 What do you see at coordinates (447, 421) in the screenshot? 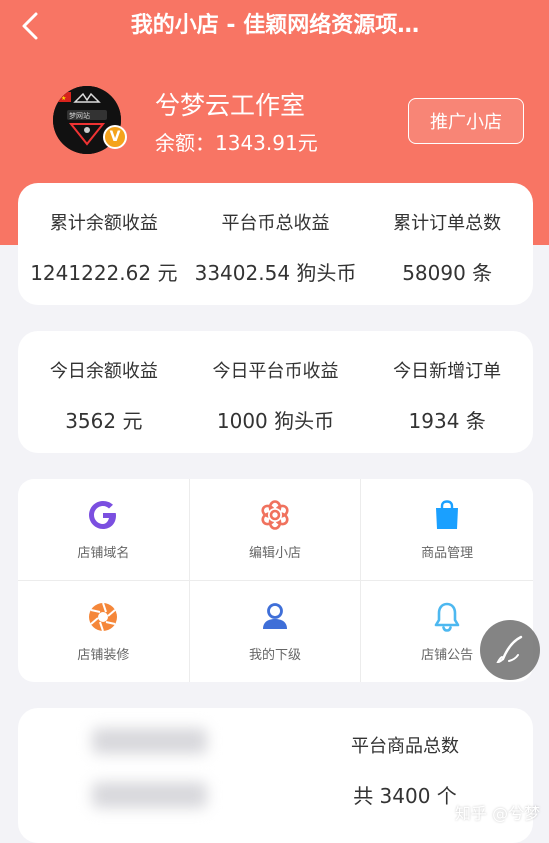
I see `stat-value: 1934 条` at bounding box center [447, 421].